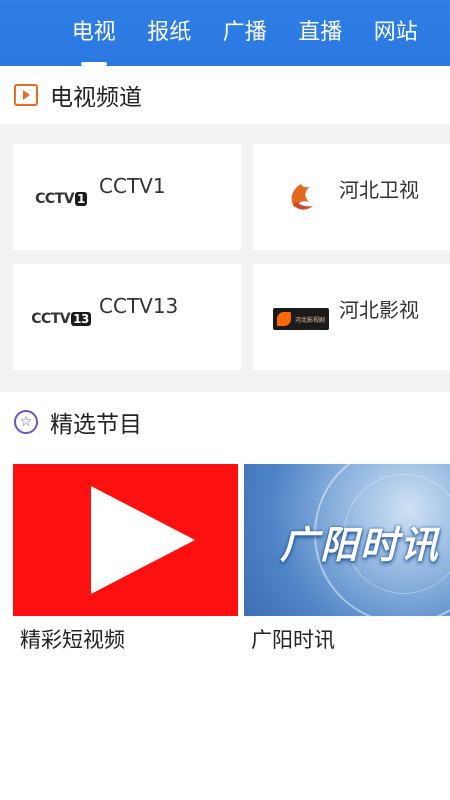 This screenshot has width=450, height=800. Describe the element at coordinates (132, 186) in the screenshot. I see `channel-name: CCTV1` at that location.